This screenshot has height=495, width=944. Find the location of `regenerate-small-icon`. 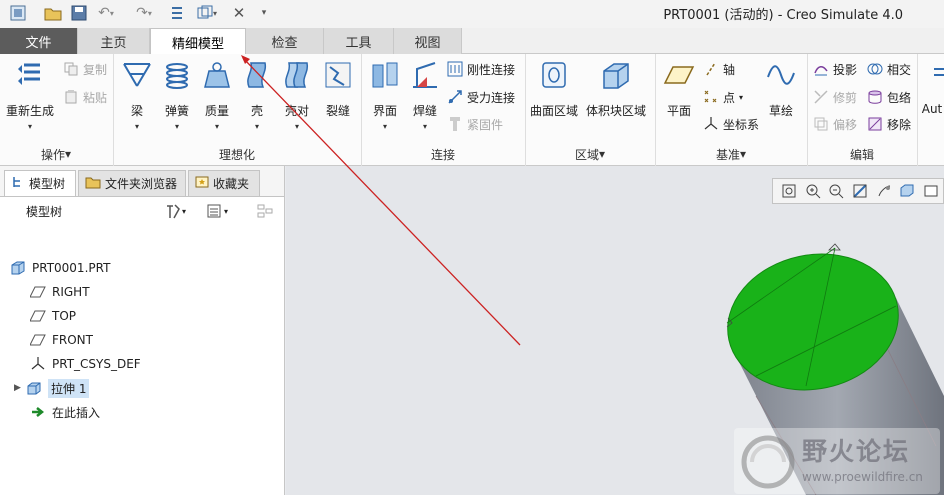

regenerate-small-icon is located at coordinates (177, 13).